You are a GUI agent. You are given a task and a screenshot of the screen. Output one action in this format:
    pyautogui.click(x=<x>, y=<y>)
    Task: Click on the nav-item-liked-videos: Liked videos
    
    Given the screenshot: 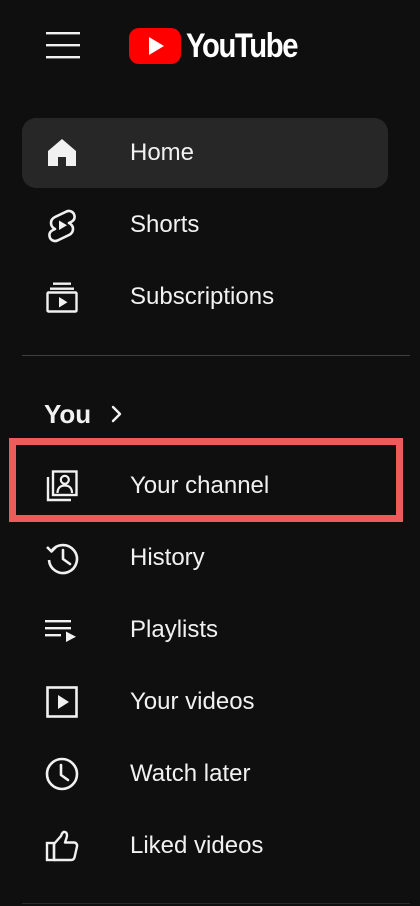 What is the action you would take?
    pyautogui.click(x=205, y=846)
    